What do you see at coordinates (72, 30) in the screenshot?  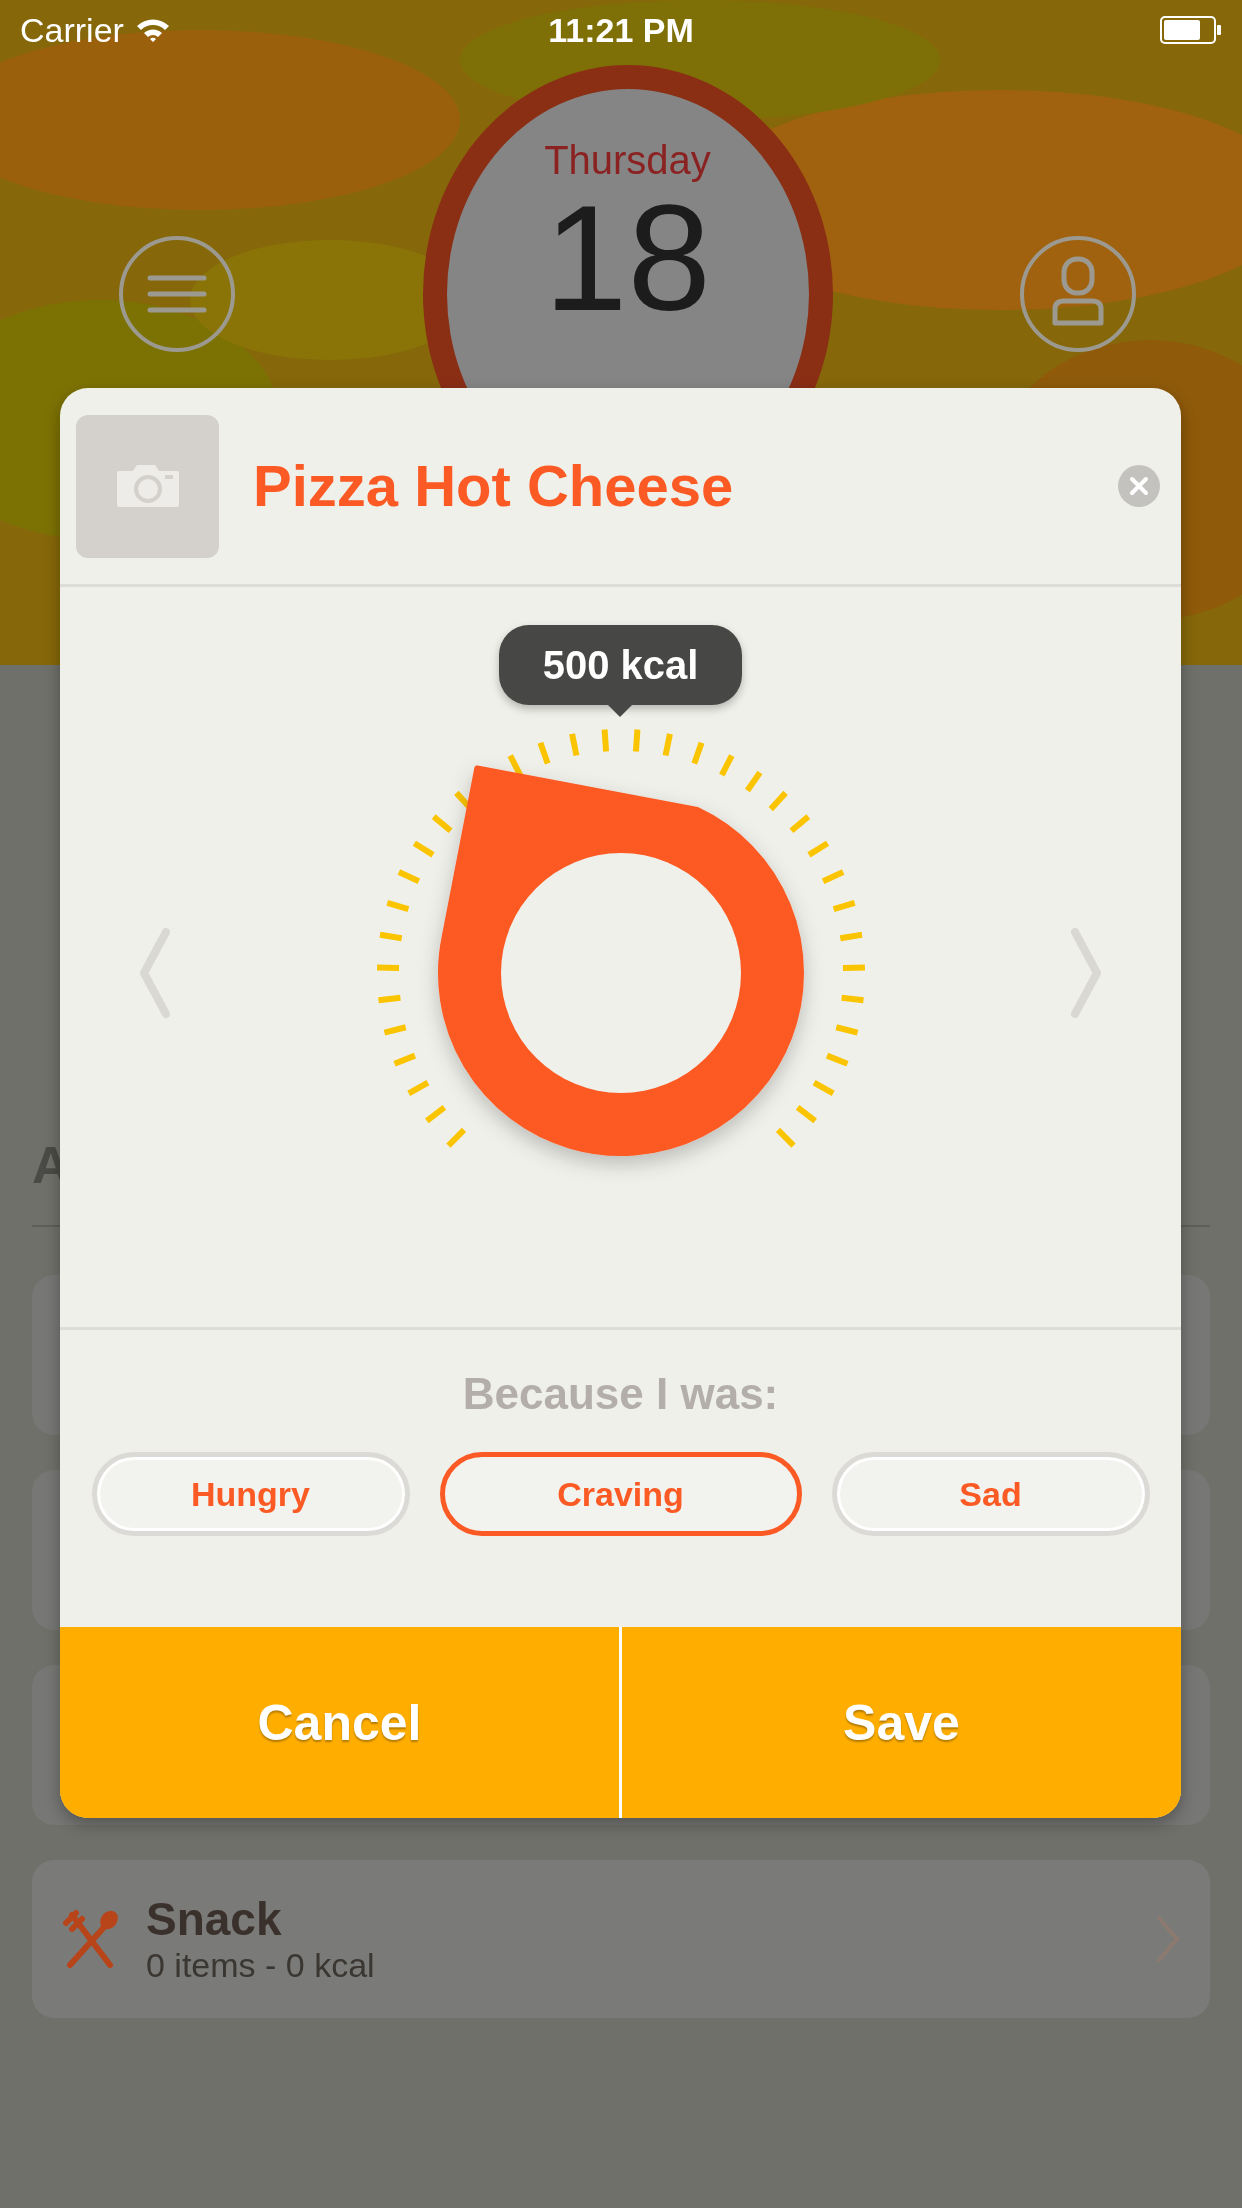 I see `carrier-label: Carrier` at bounding box center [72, 30].